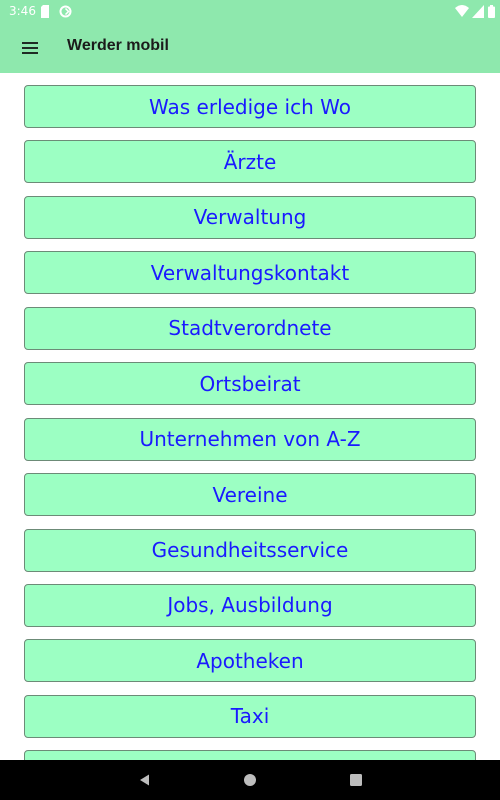  Describe the element at coordinates (30, 48) in the screenshot. I see `hamburger-menu-icon` at that location.